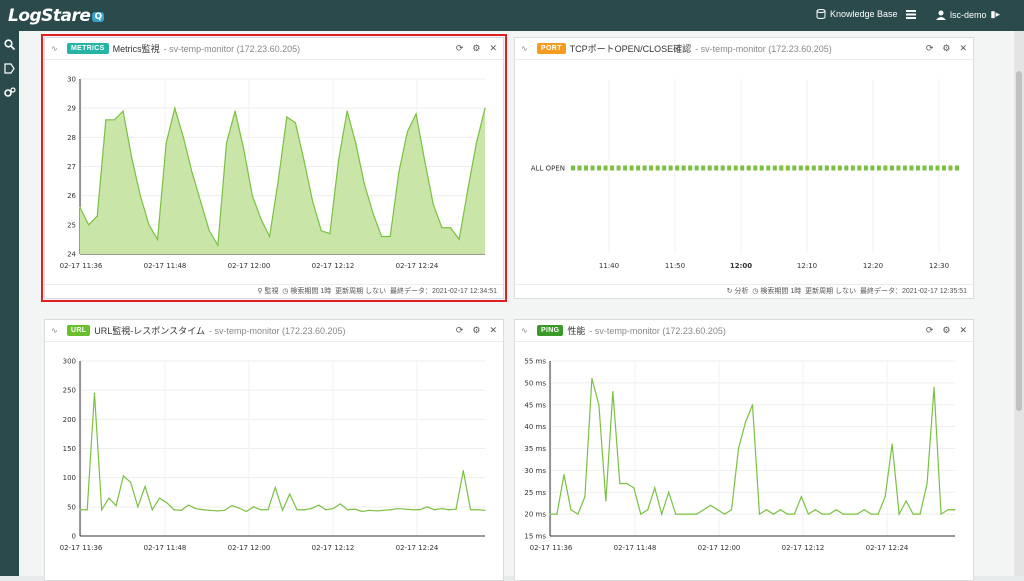 The height and width of the screenshot is (581, 1024). What do you see at coordinates (9, 303) in the screenshot?
I see `sidebar` at bounding box center [9, 303].